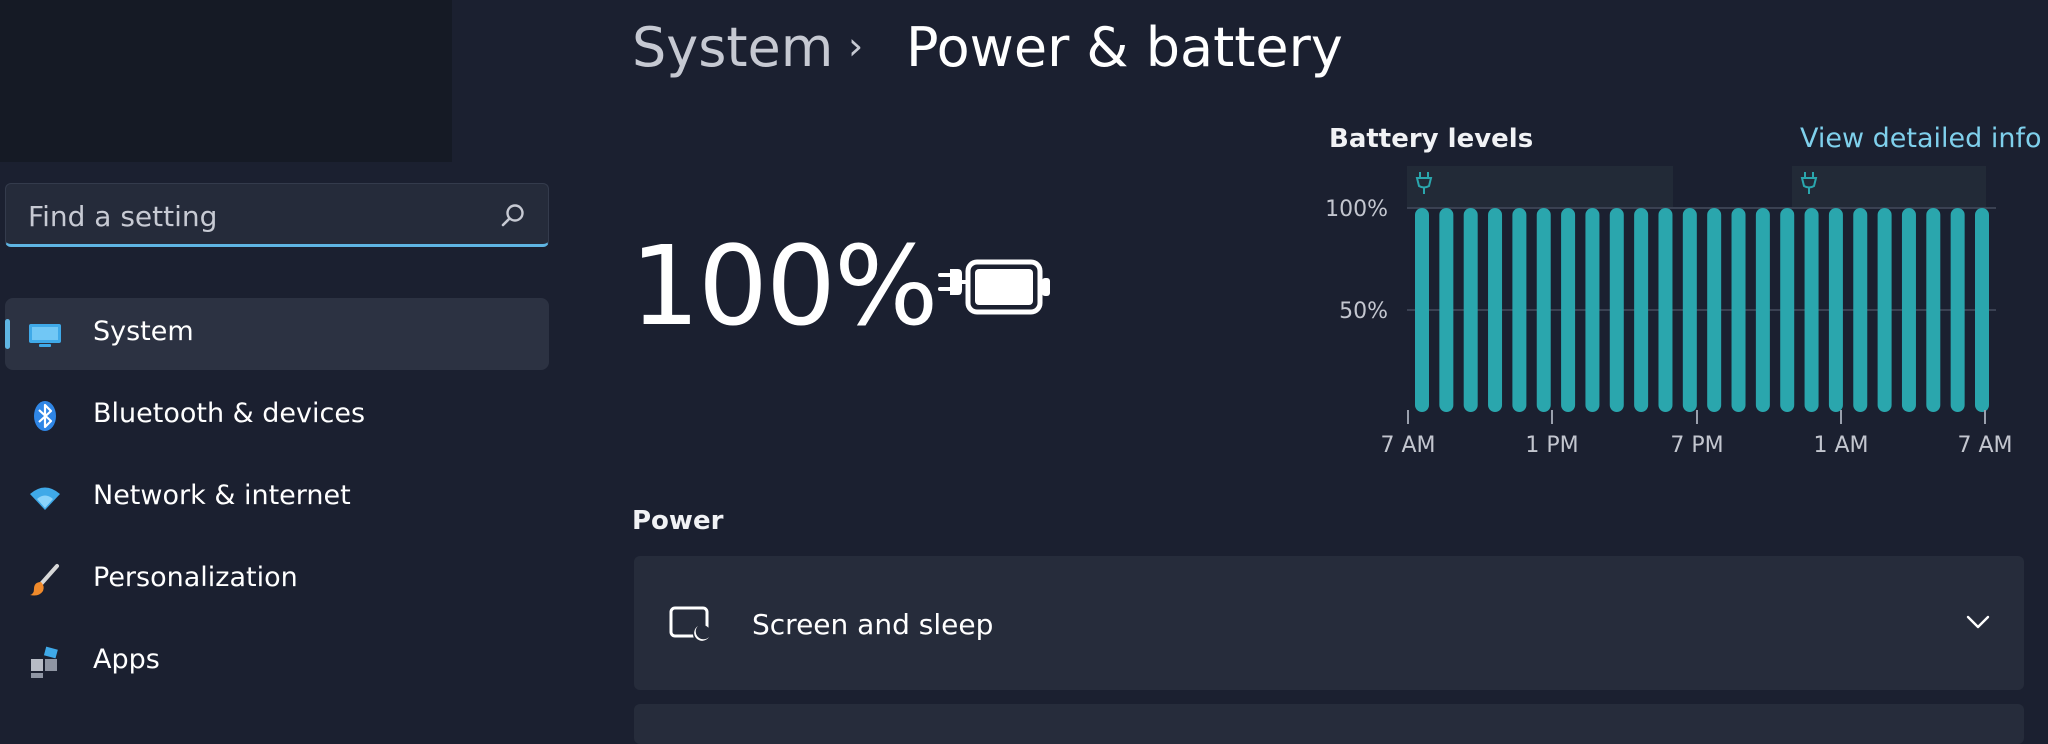  What do you see at coordinates (1329, 724) in the screenshot?
I see `power-mode-card` at bounding box center [1329, 724].